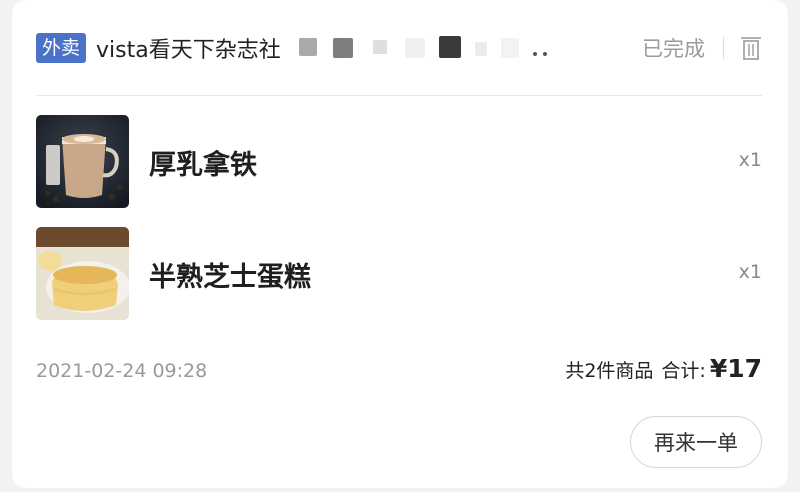 The image size is (800, 492). I want to click on trash-icon, so click(751, 48).